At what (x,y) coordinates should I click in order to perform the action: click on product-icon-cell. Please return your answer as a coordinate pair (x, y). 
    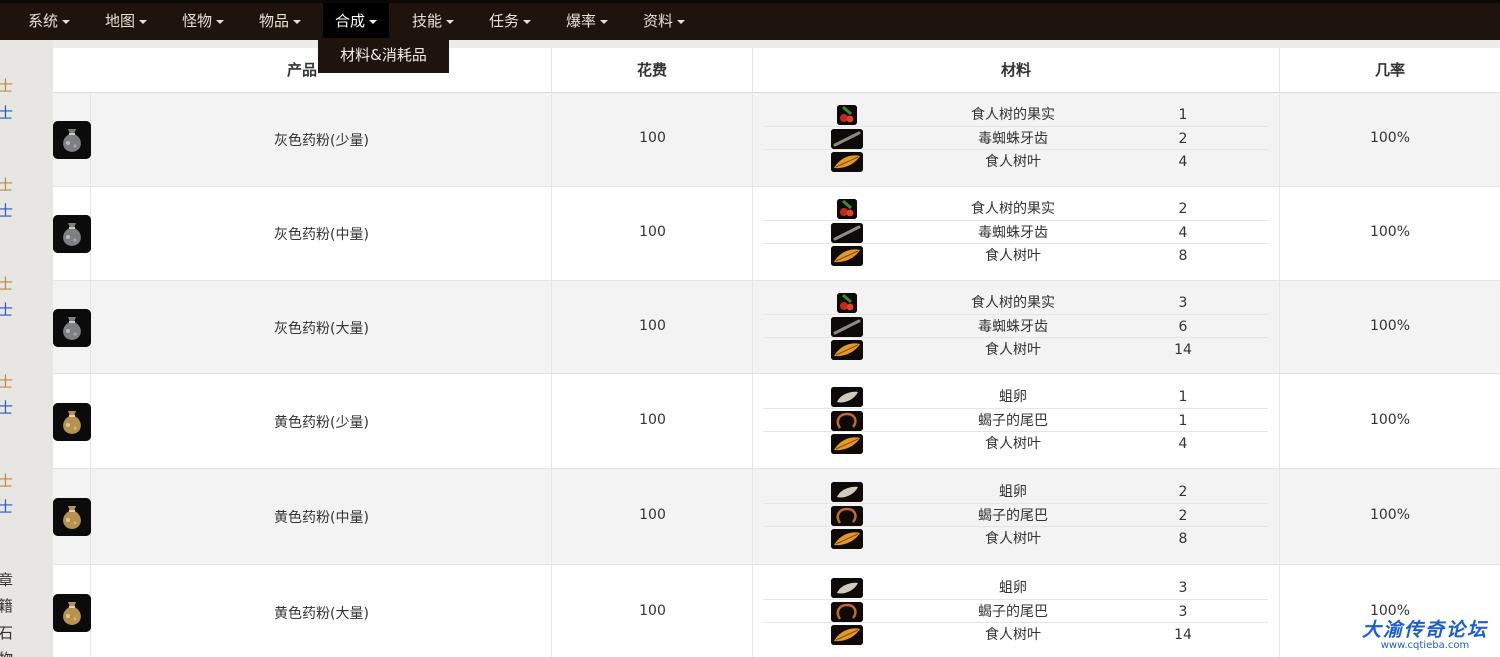
    Looking at the image, I should click on (72, 611).